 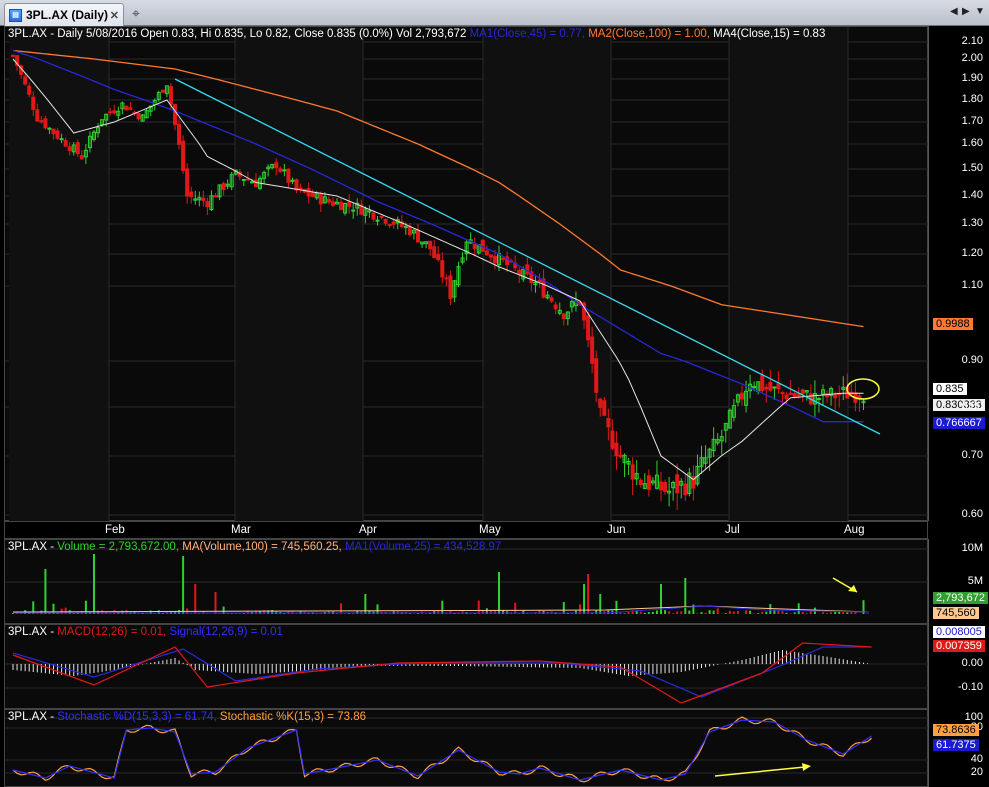 I want to click on macd-value-tag: 0.007359, so click(x=959, y=646).